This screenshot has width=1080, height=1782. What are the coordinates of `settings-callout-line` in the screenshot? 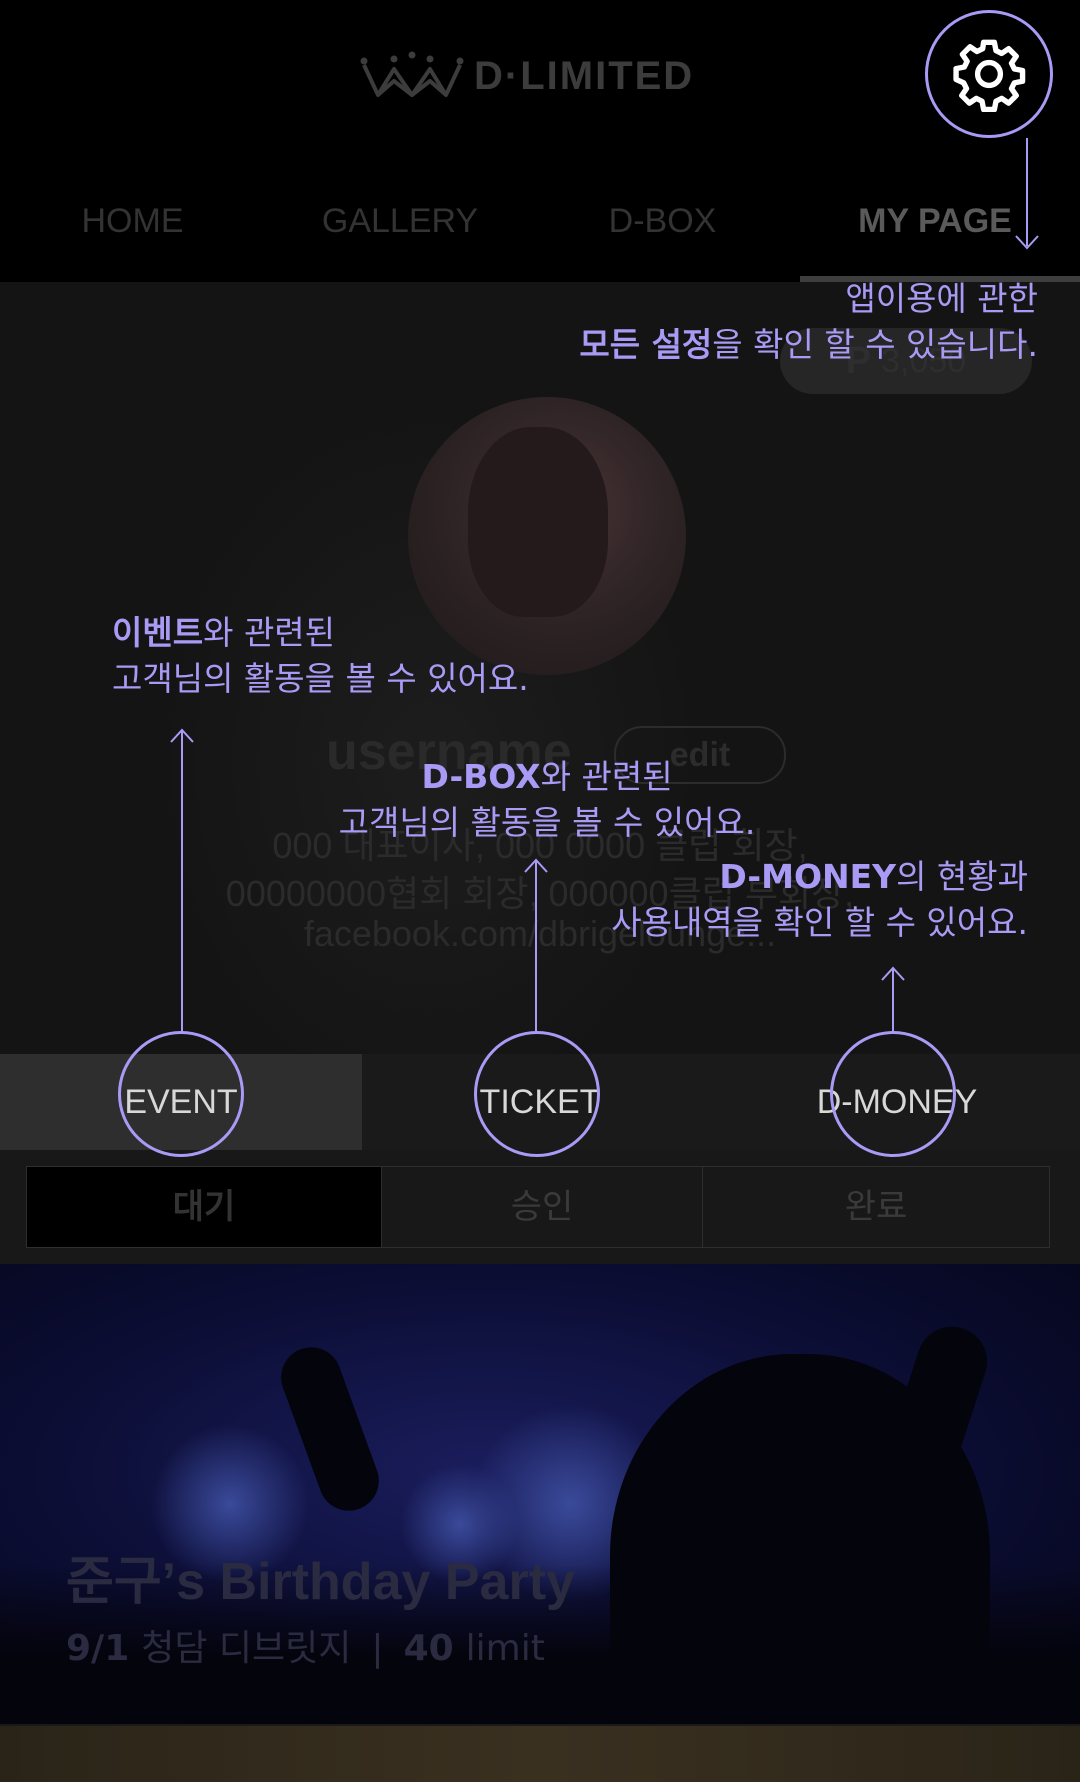 It's located at (1027, 192).